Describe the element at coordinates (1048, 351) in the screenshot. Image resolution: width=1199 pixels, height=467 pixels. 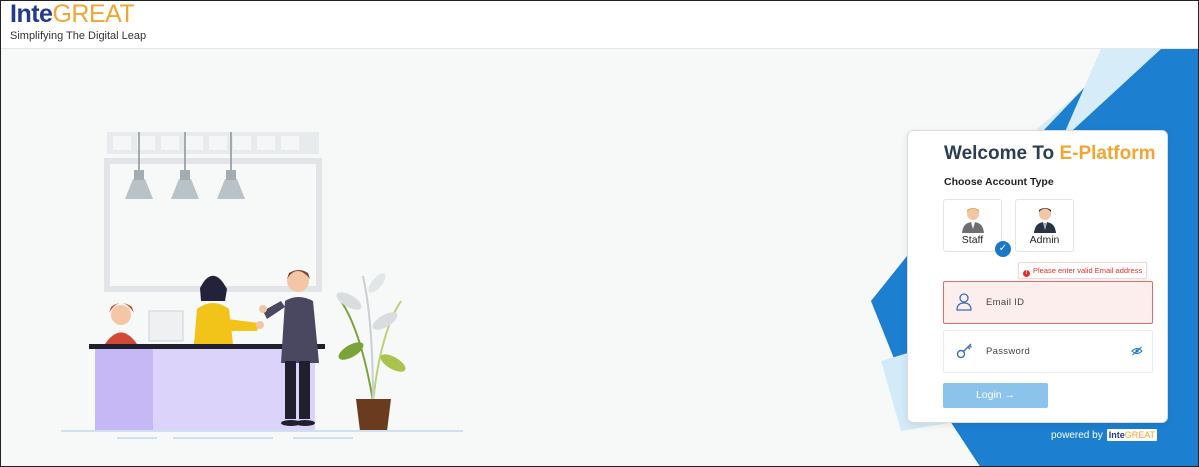
I see `password-field: Password` at that location.